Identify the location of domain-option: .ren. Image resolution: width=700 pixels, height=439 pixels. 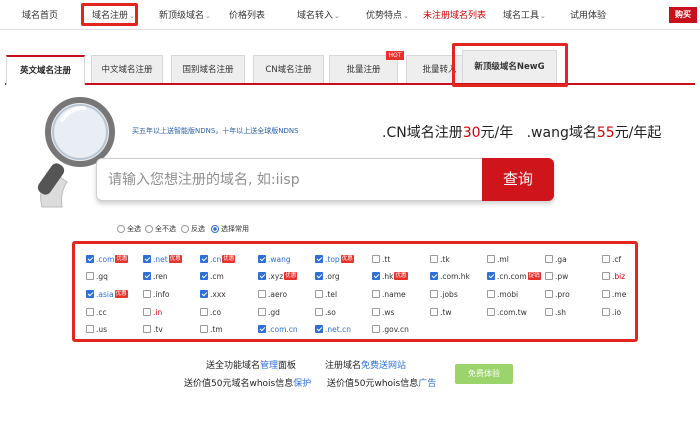
(155, 276).